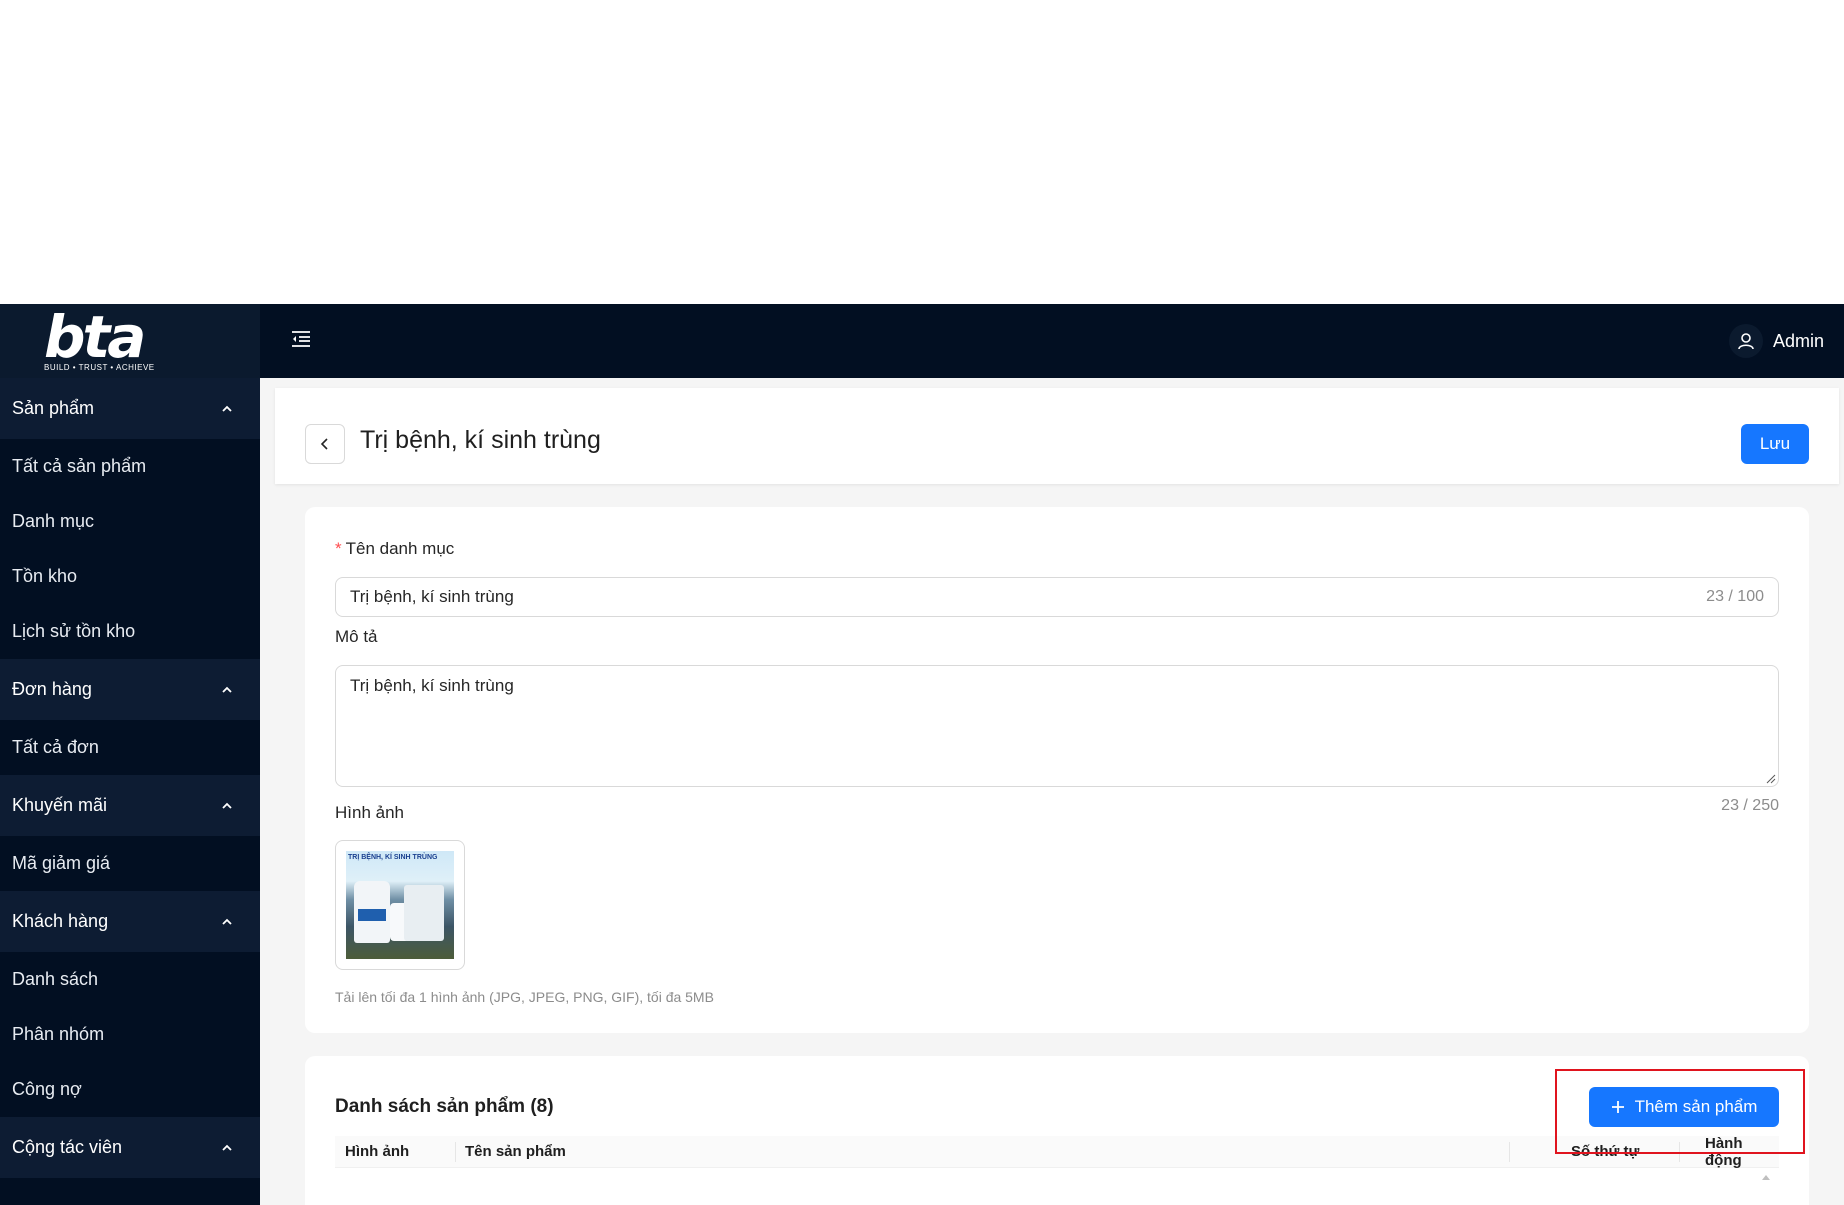 This screenshot has height=1205, width=1844. I want to click on menu-group-customers: Khách hàng, so click(130, 921).